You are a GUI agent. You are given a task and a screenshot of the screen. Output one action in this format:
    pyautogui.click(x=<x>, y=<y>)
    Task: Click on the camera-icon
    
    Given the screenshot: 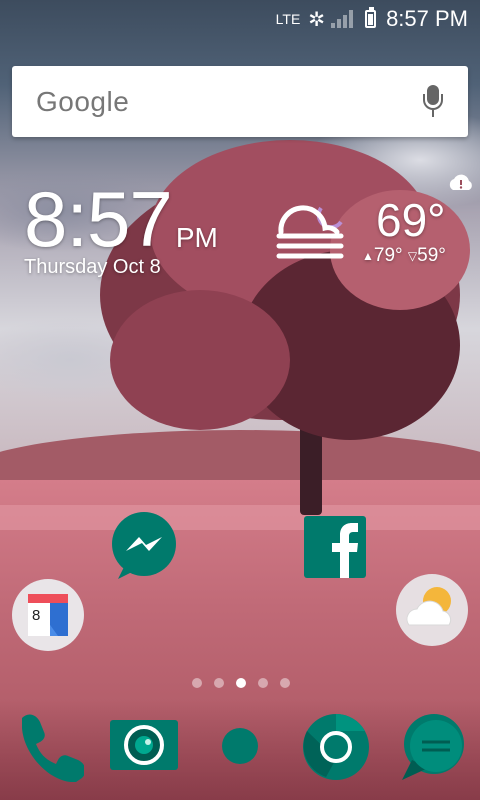 What is the action you would take?
    pyautogui.click(x=144, y=744)
    